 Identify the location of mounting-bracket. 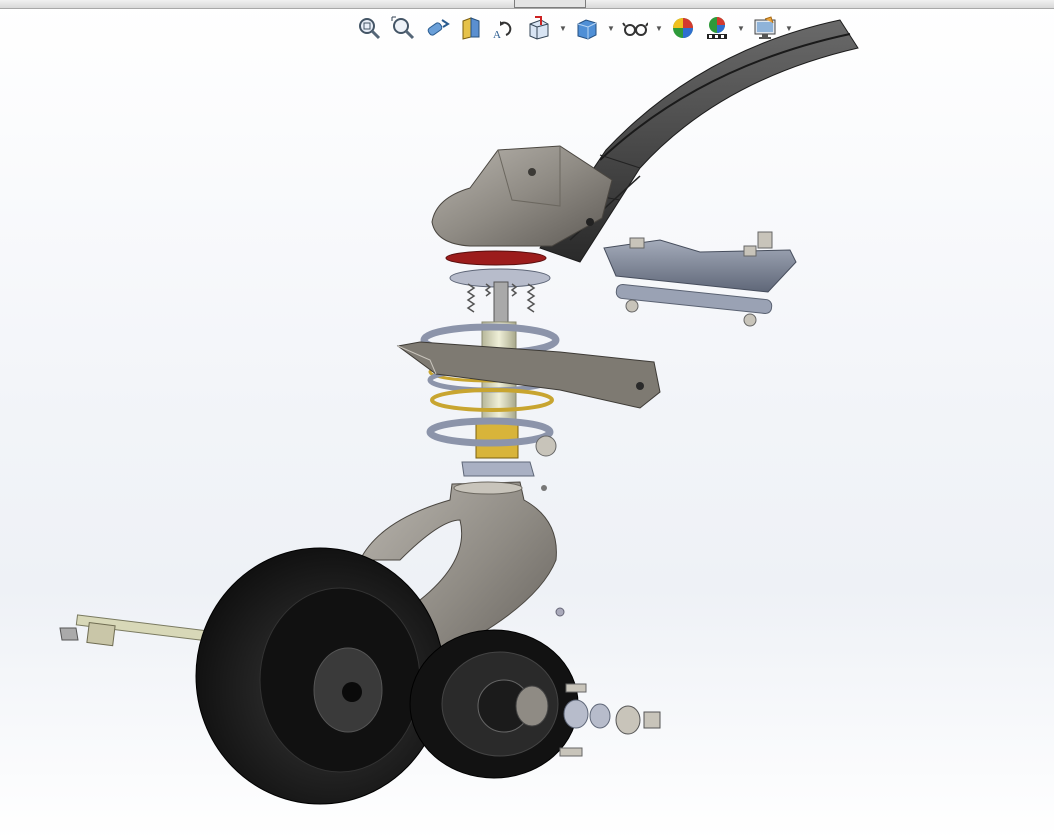
(700, 279).